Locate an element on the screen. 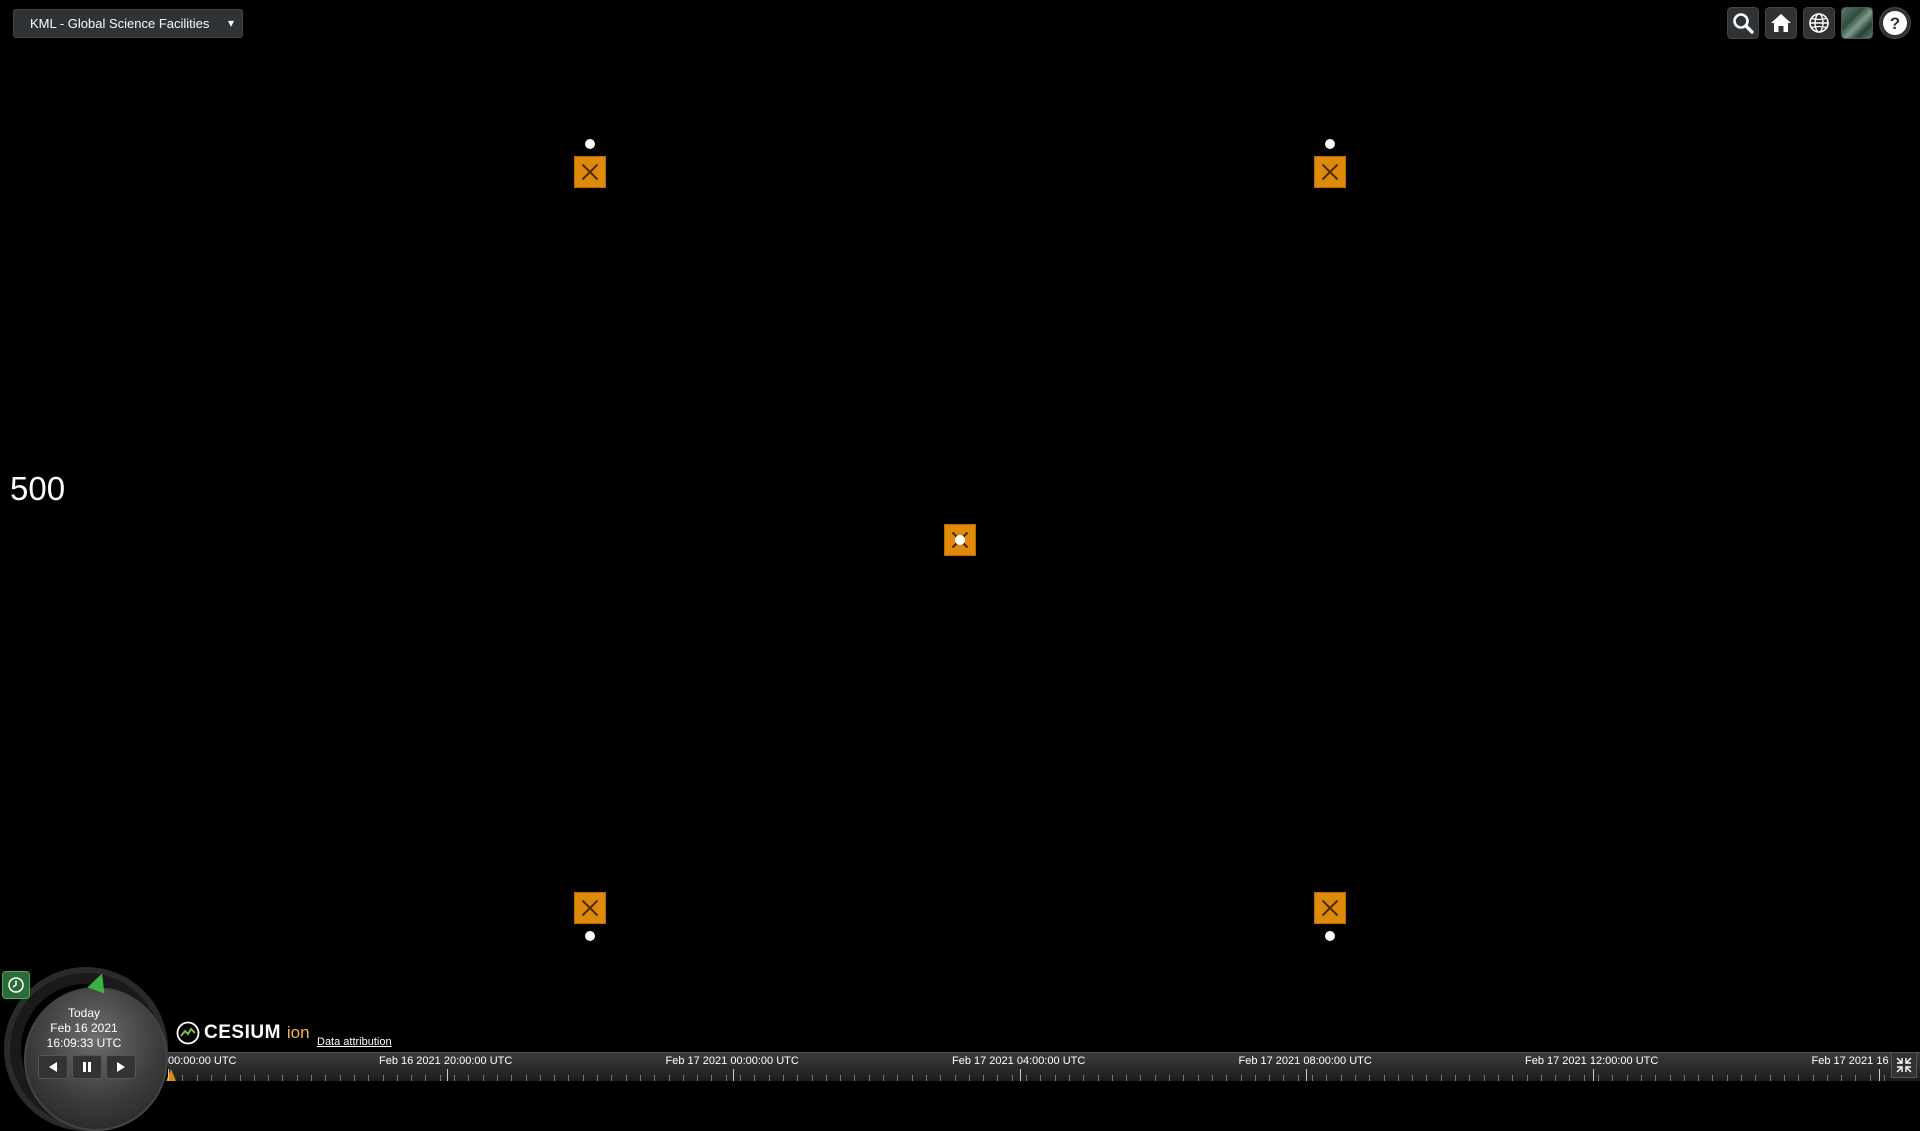 The image size is (1920, 1131). help-button: ? is located at coordinates (1895, 23).